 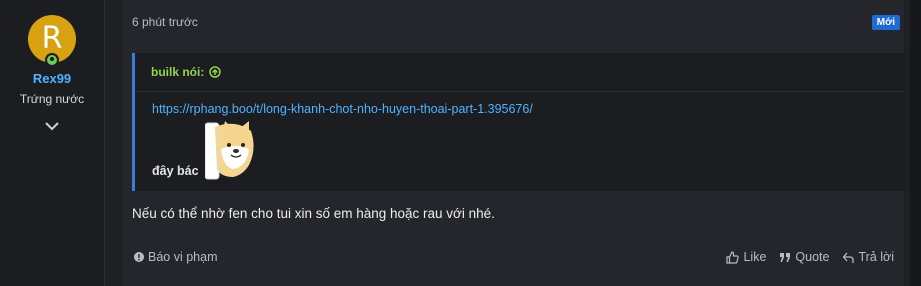 I want to click on post-timestamp: 6 phút trước, so click(x=165, y=22).